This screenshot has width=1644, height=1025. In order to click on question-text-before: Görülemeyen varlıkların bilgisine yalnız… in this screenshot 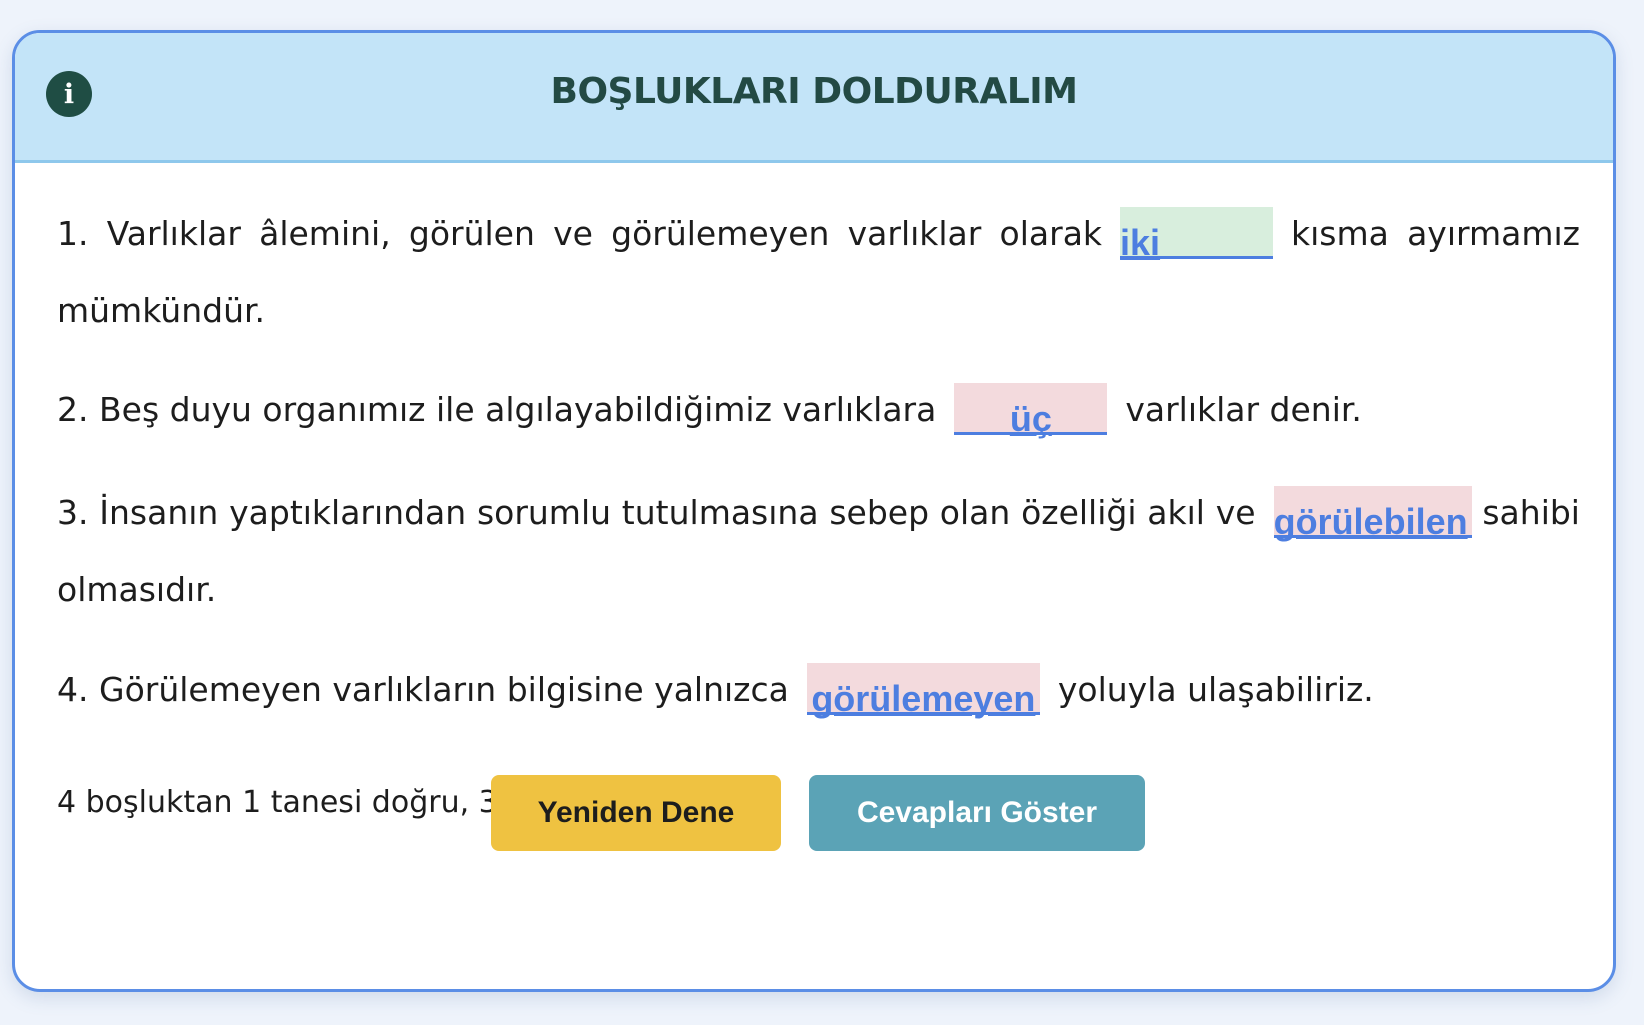, I will do `click(444, 689)`.